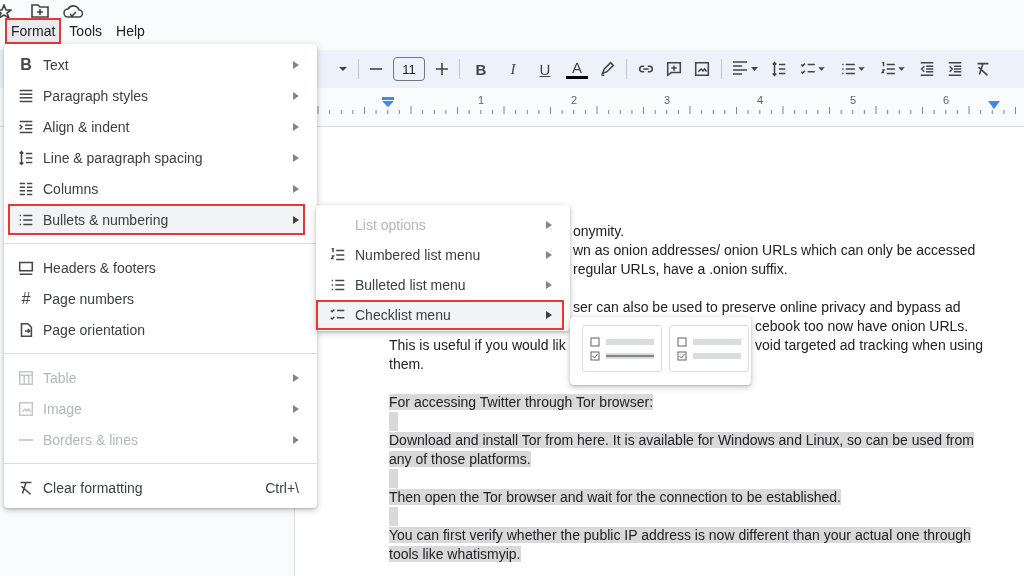 This screenshot has width=1024, height=576. Describe the element at coordinates (391, 225) in the screenshot. I see `menu-item-label: List options` at that location.